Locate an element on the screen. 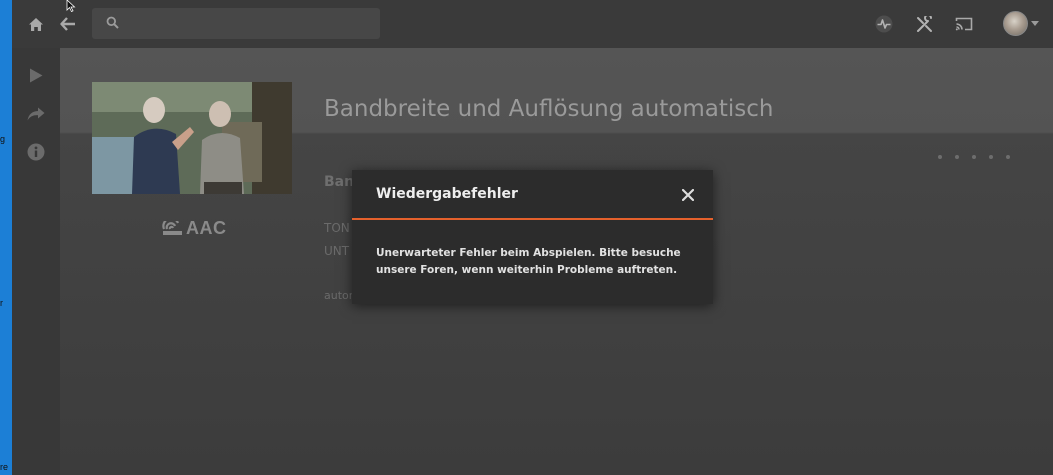  mouse-cursor-icon is located at coordinates (71, 6).